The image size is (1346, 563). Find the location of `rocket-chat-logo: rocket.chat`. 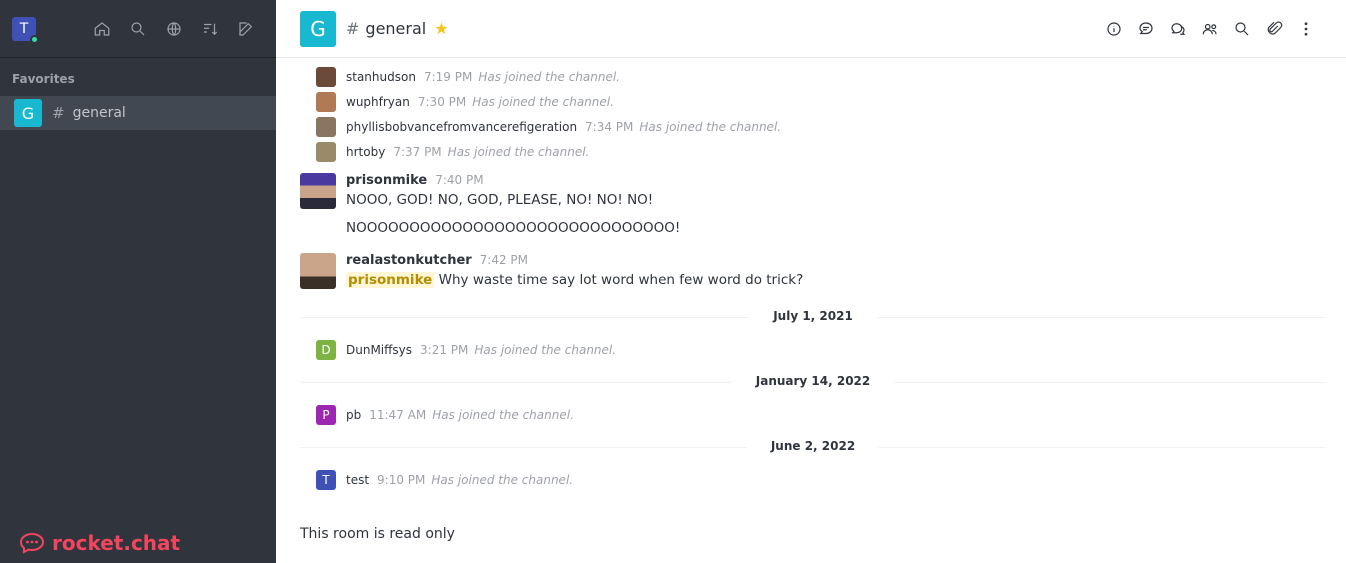

rocket-chat-logo: rocket.chat is located at coordinates (99, 543).